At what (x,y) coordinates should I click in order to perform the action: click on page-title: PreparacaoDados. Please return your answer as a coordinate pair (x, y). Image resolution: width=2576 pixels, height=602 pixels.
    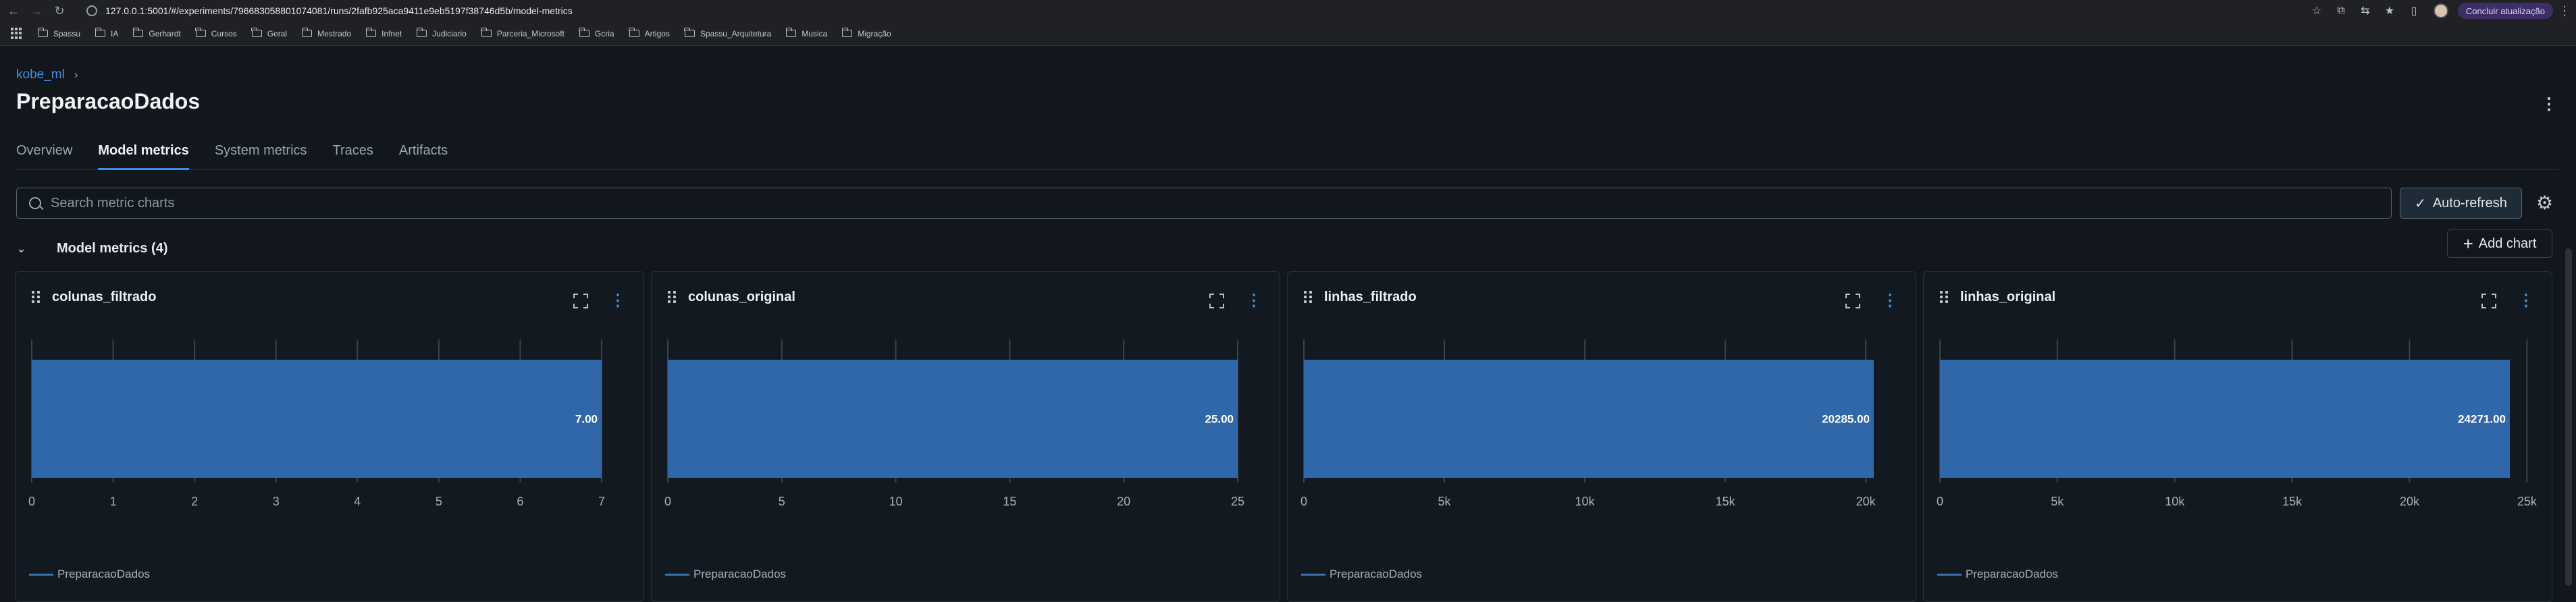
    Looking at the image, I should click on (108, 101).